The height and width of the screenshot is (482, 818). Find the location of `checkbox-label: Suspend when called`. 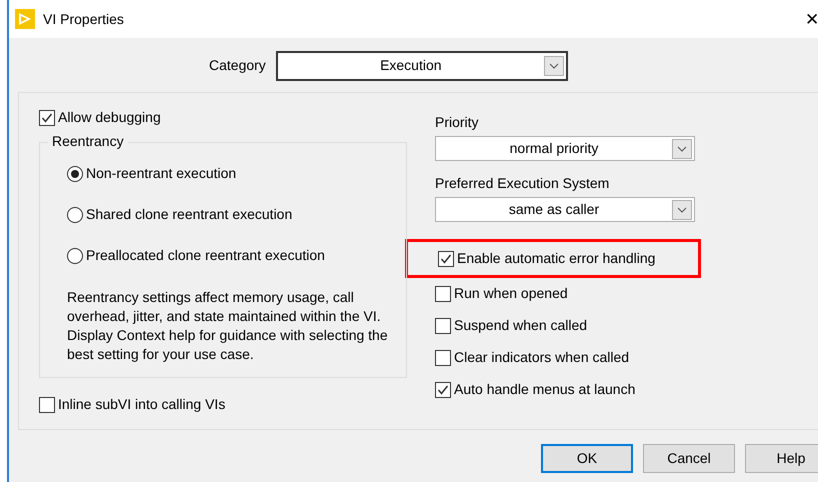

checkbox-label: Suspend when called is located at coordinates (521, 325).